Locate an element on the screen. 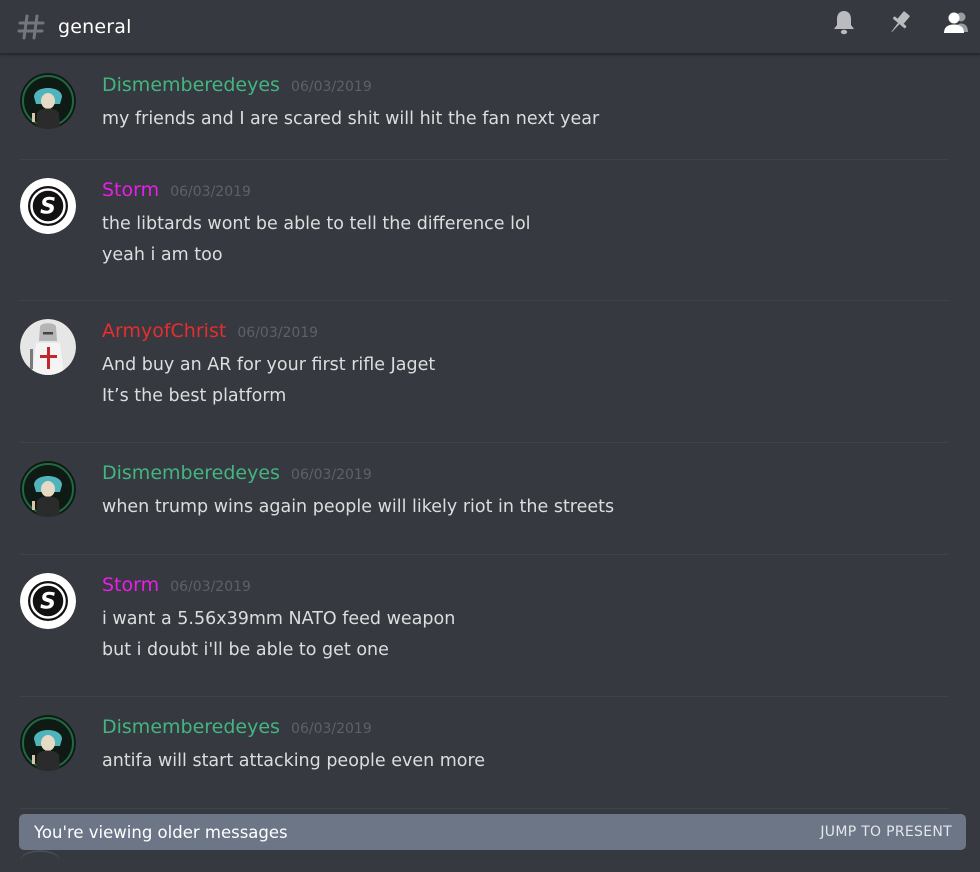 The height and width of the screenshot is (872, 980). message-text: It’s the best platform is located at coordinates (194, 396).